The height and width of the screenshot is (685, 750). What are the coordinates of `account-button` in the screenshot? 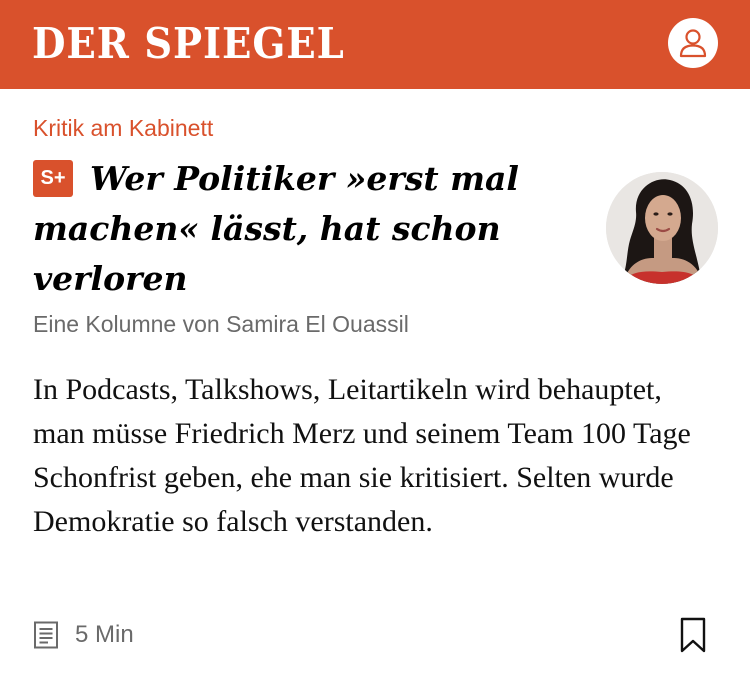 It's located at (693, 43).